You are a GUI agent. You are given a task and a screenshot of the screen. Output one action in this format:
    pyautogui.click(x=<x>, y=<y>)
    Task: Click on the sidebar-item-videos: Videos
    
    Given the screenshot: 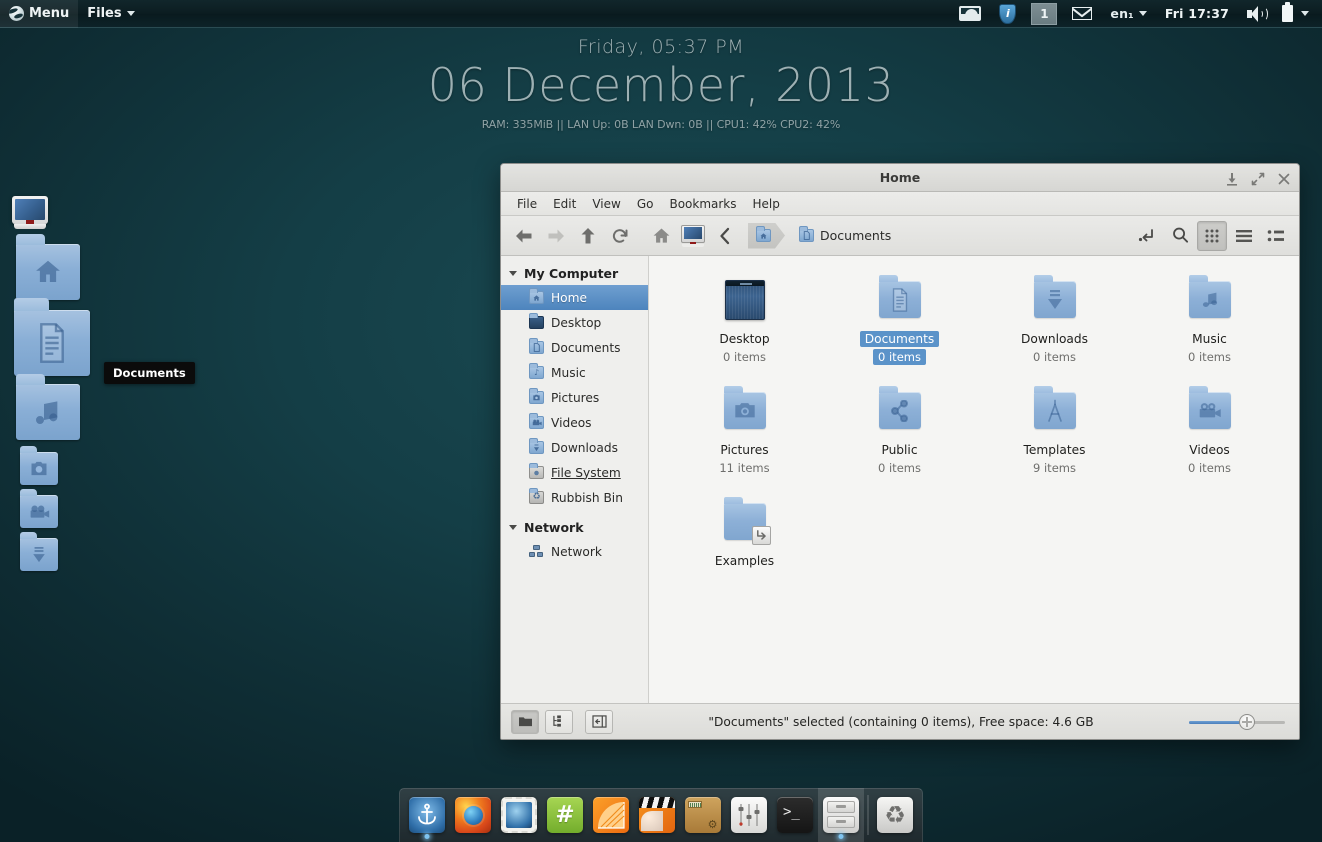 What is the action you would take?
    pyautogui.click(x=574, y=422)
    